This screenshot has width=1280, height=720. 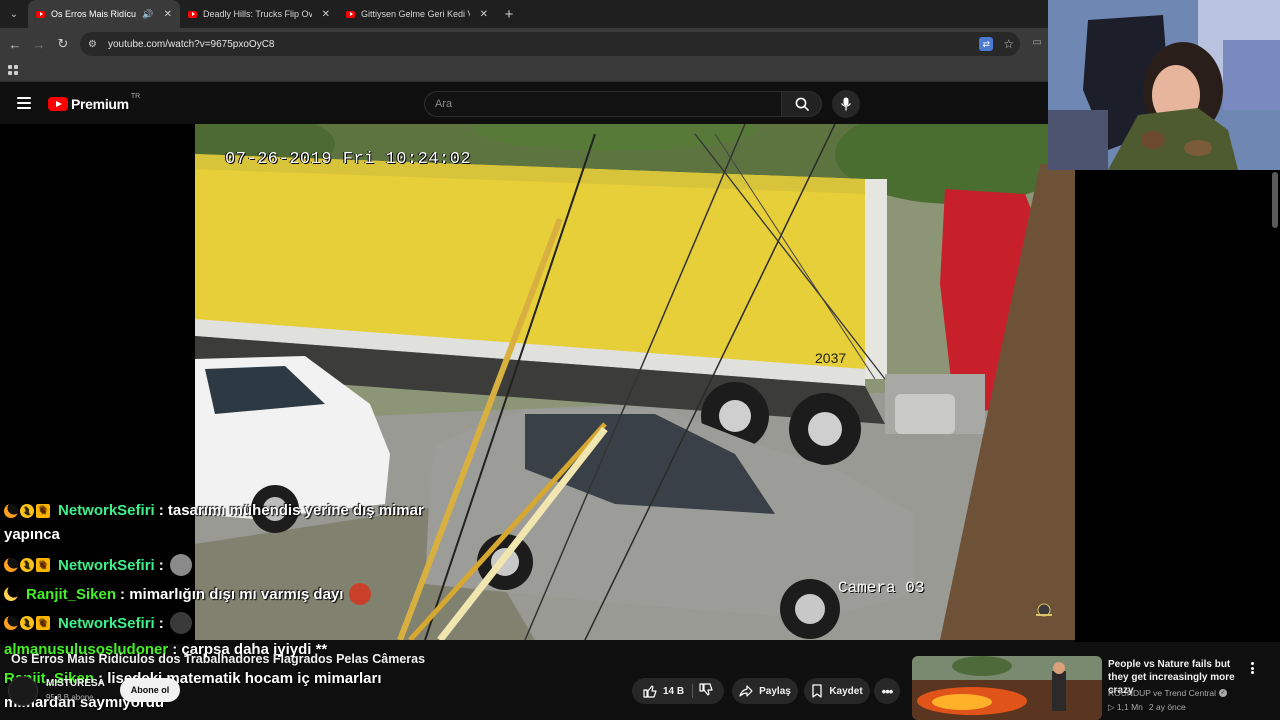 I want to click on tab-deadly-hills: Deadly Hills: Trucks Flip Over C ✕, so click(x=259, y=14).